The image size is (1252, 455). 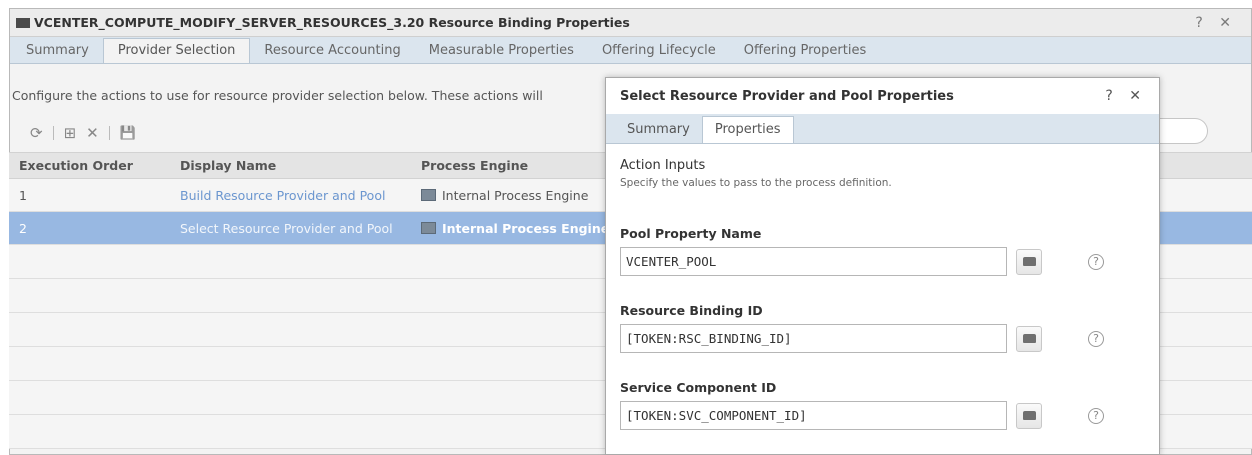 I want to click on field-value: [TOKEN:SVC_COMPONENT_ID], so click(x=716, y=415).